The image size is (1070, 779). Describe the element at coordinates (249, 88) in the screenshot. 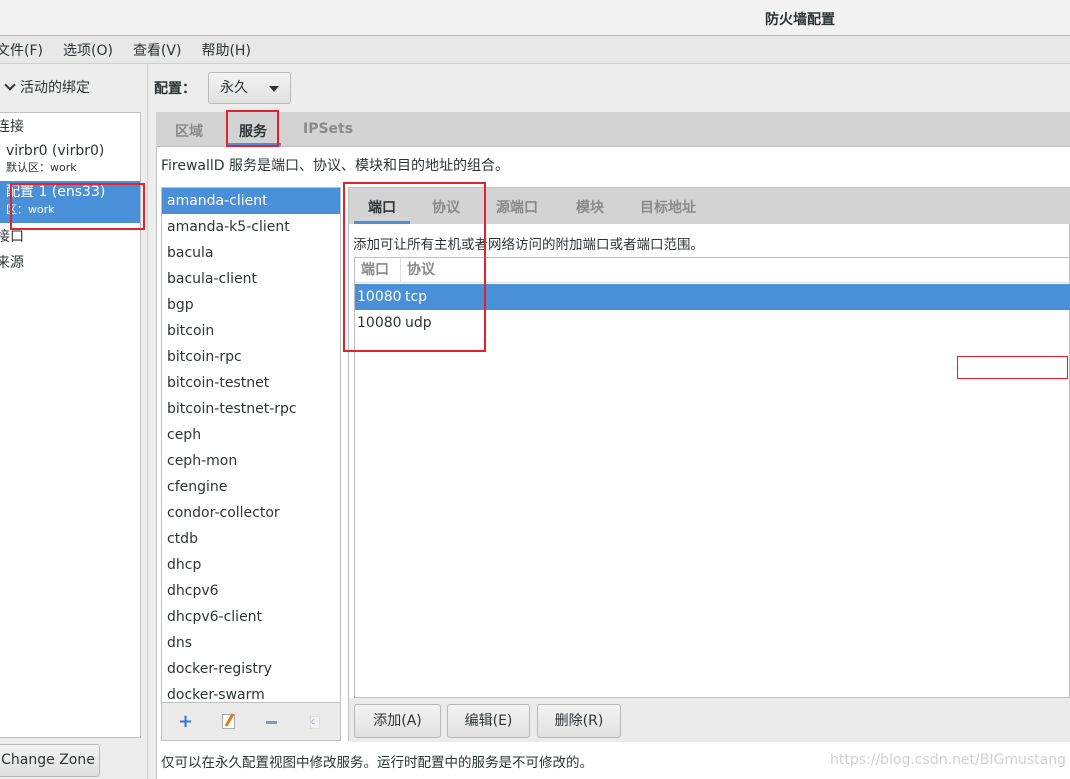

I see `config-dropdown: 永久` at that location.